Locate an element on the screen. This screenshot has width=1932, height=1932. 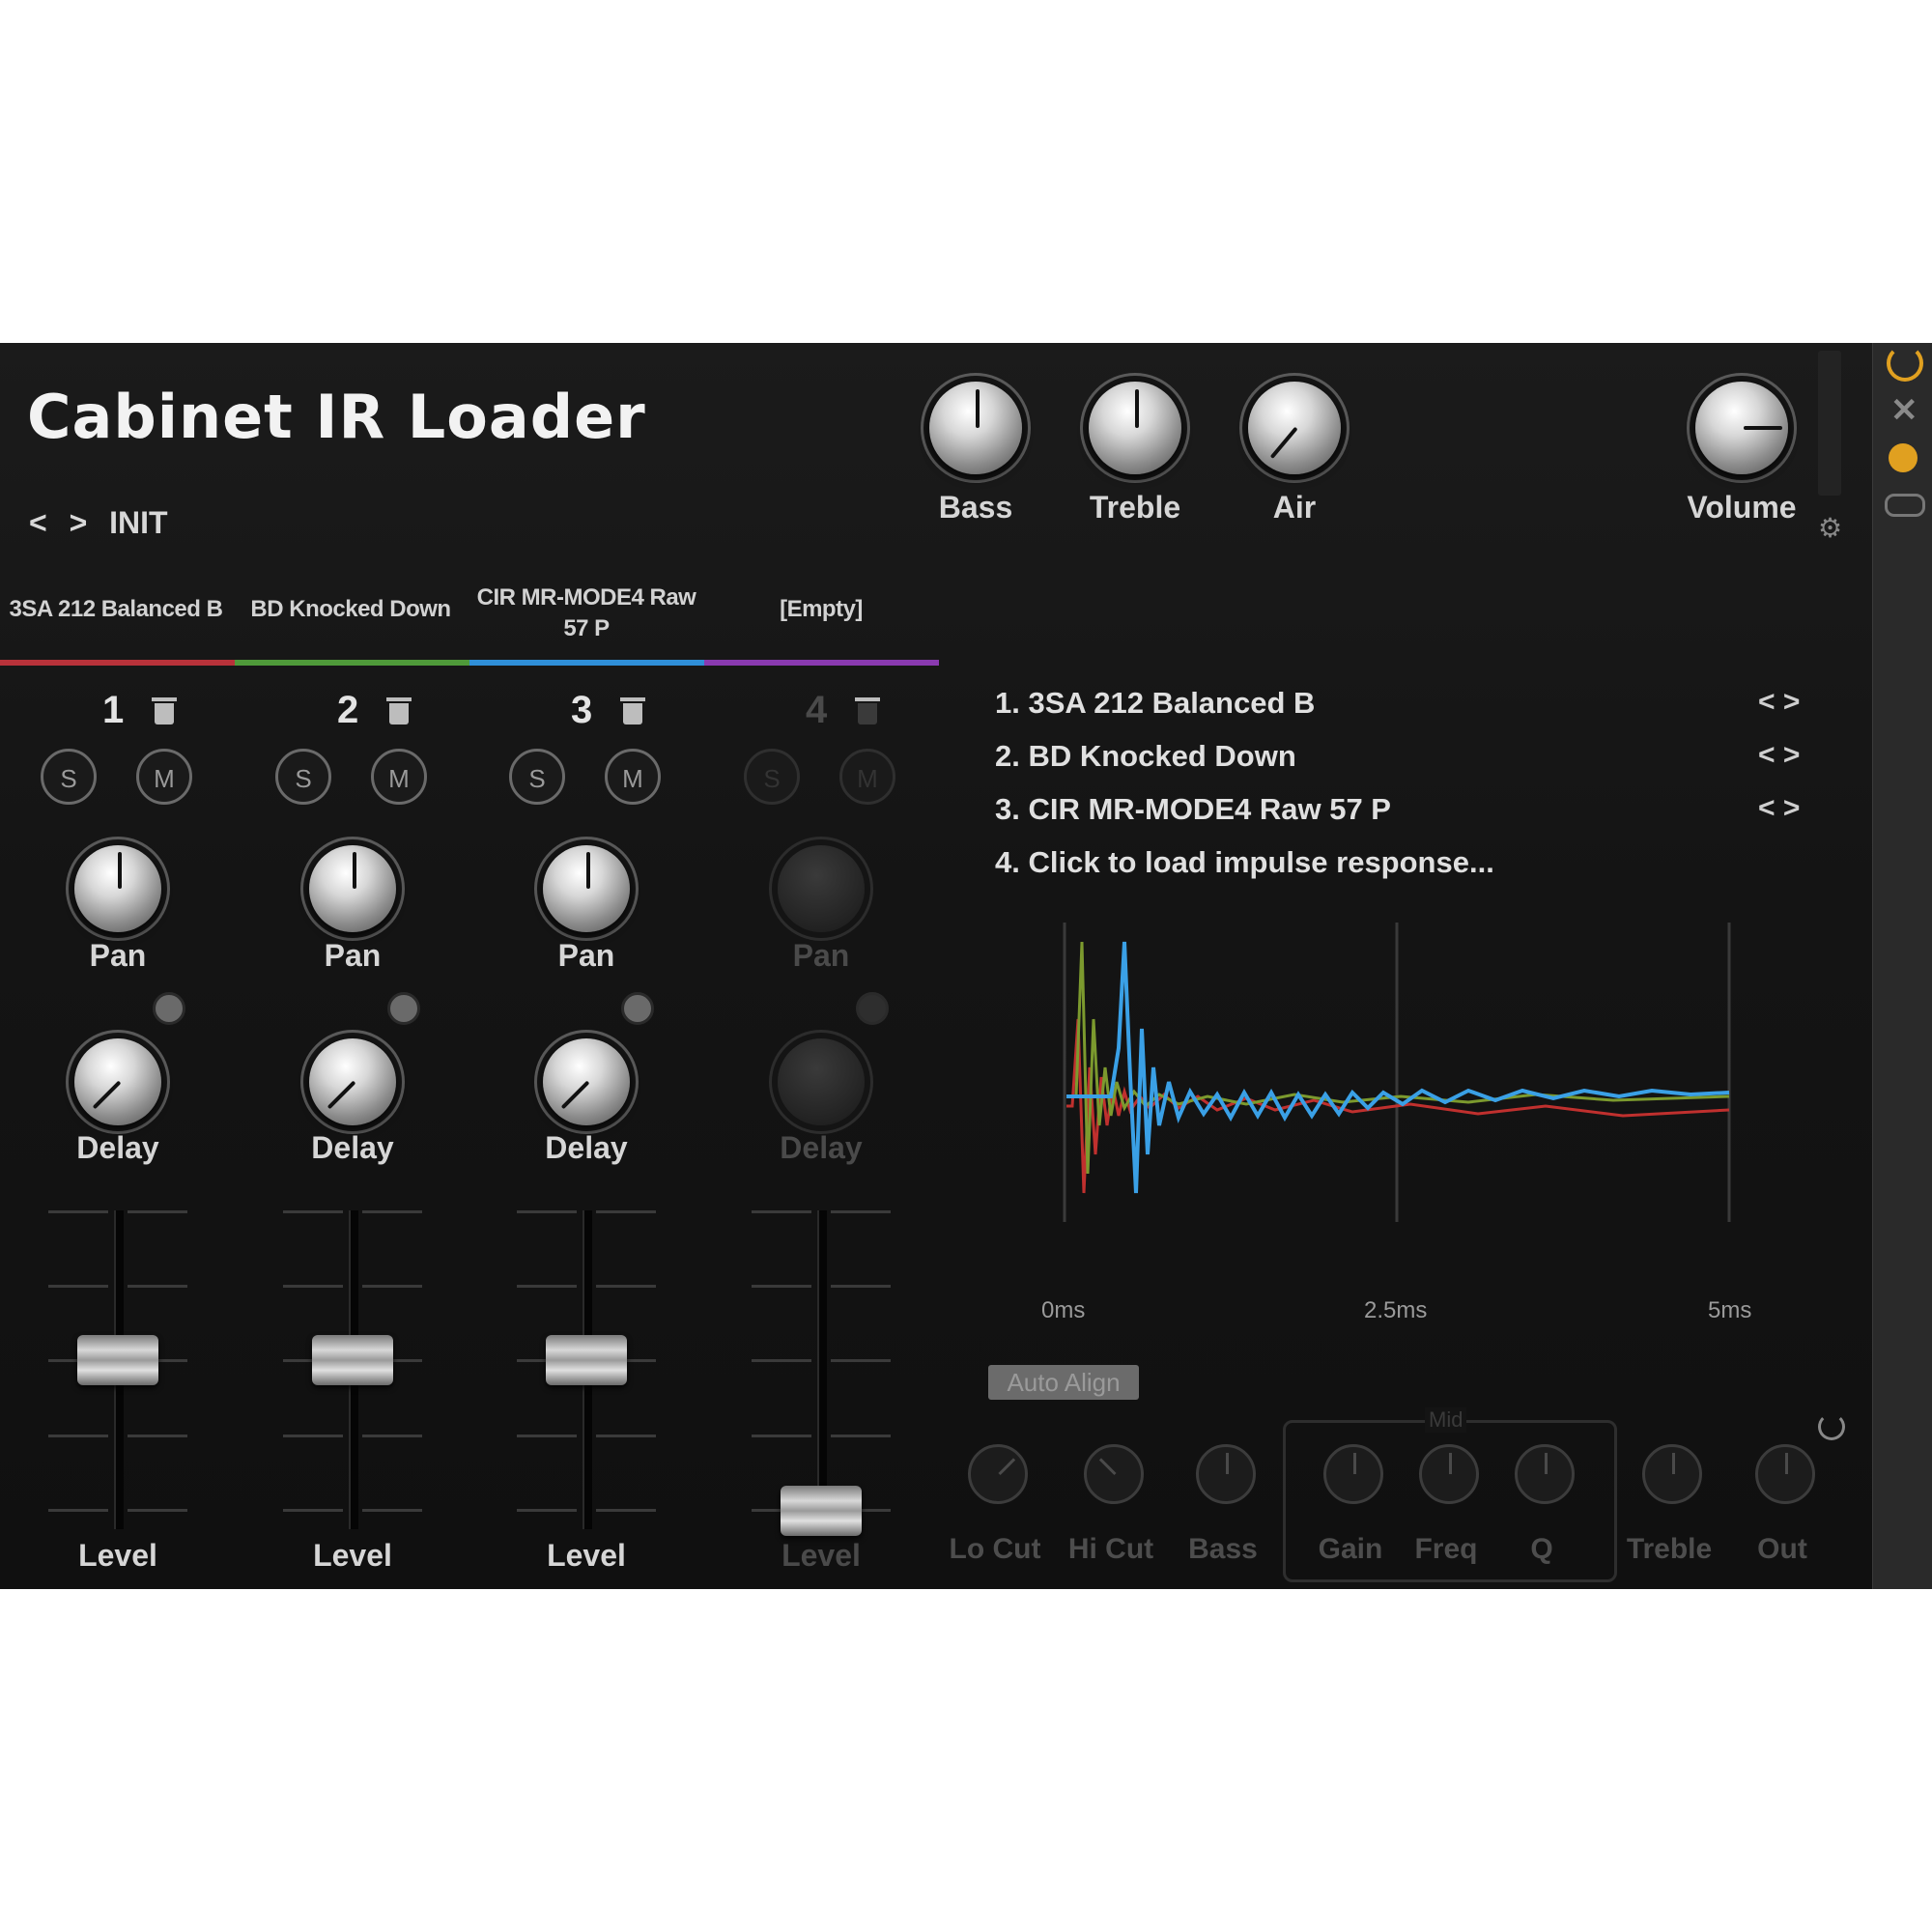
level-fader-track is located at coordinates (822, 1369).